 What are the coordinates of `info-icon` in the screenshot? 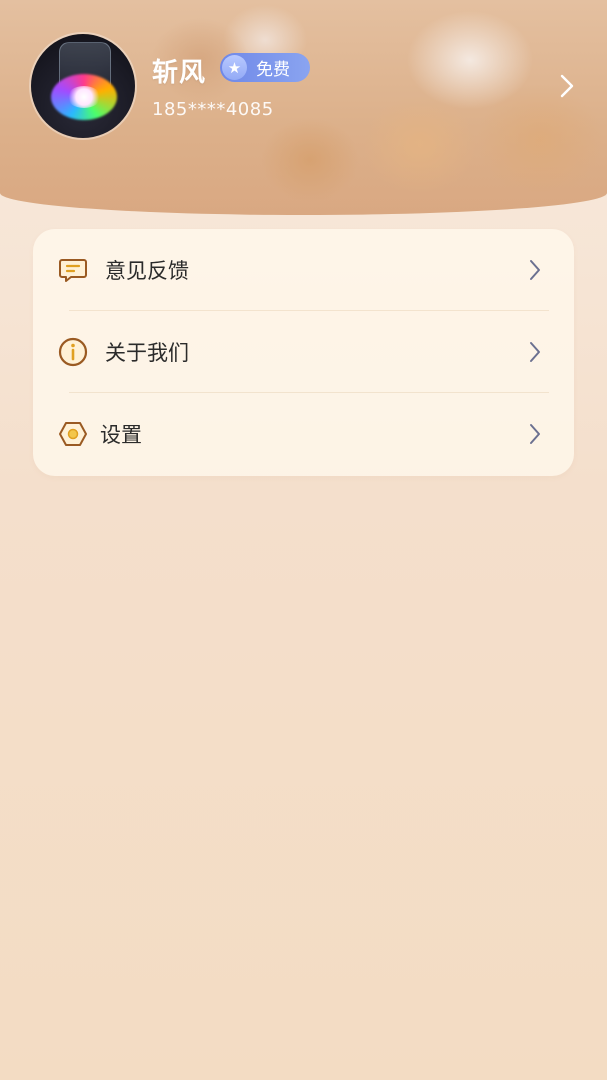 It's located at (73, 352).